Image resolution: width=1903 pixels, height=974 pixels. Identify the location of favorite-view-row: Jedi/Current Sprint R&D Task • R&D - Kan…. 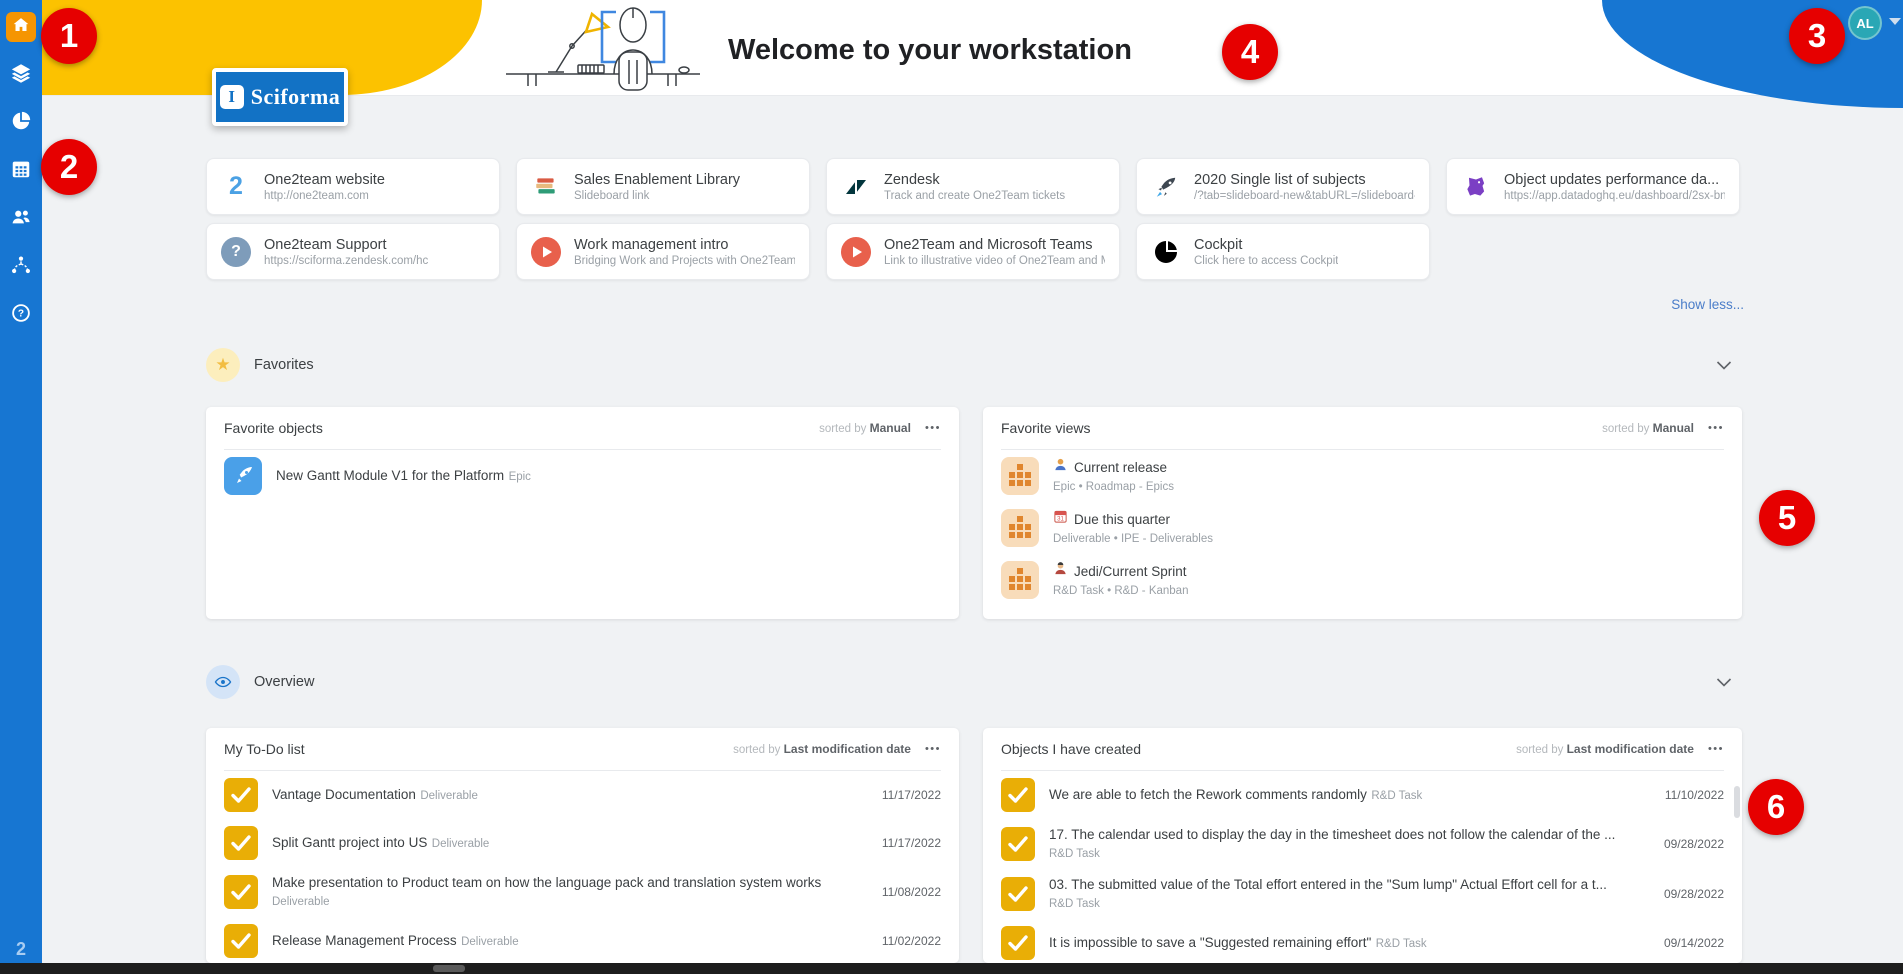
(1362, 580).